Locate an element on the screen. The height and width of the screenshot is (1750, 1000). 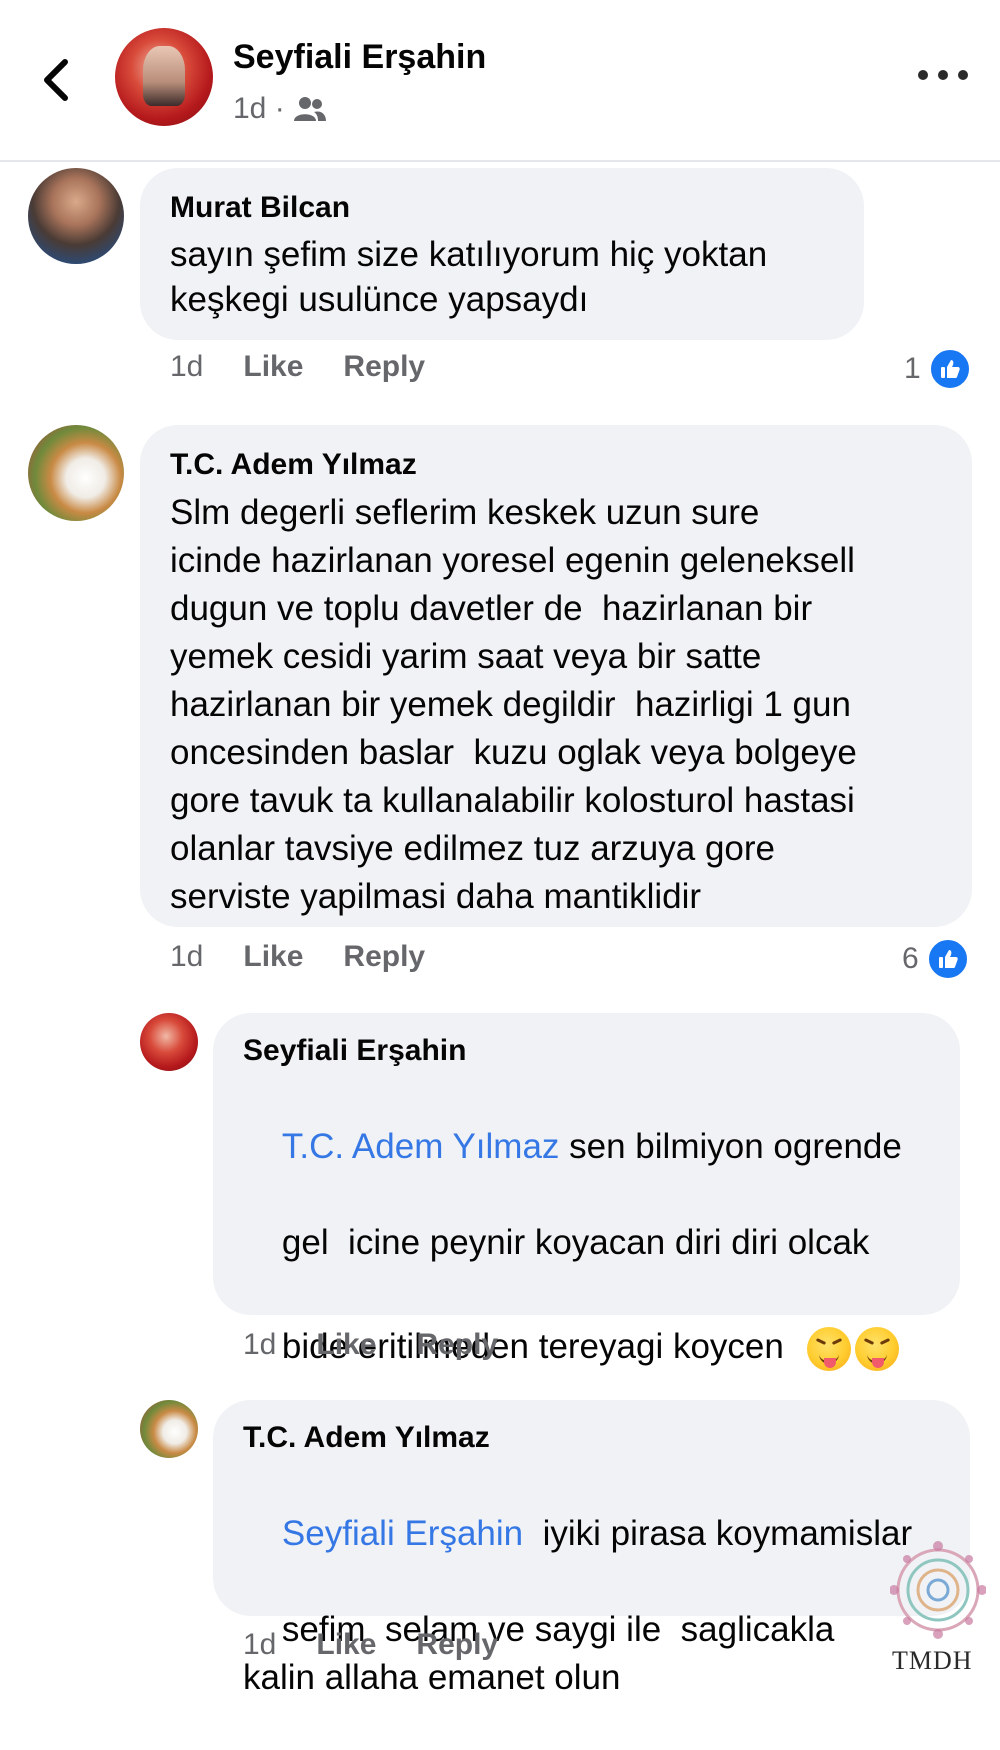
reaction-count: 6 is located at coordinates (910, 958).